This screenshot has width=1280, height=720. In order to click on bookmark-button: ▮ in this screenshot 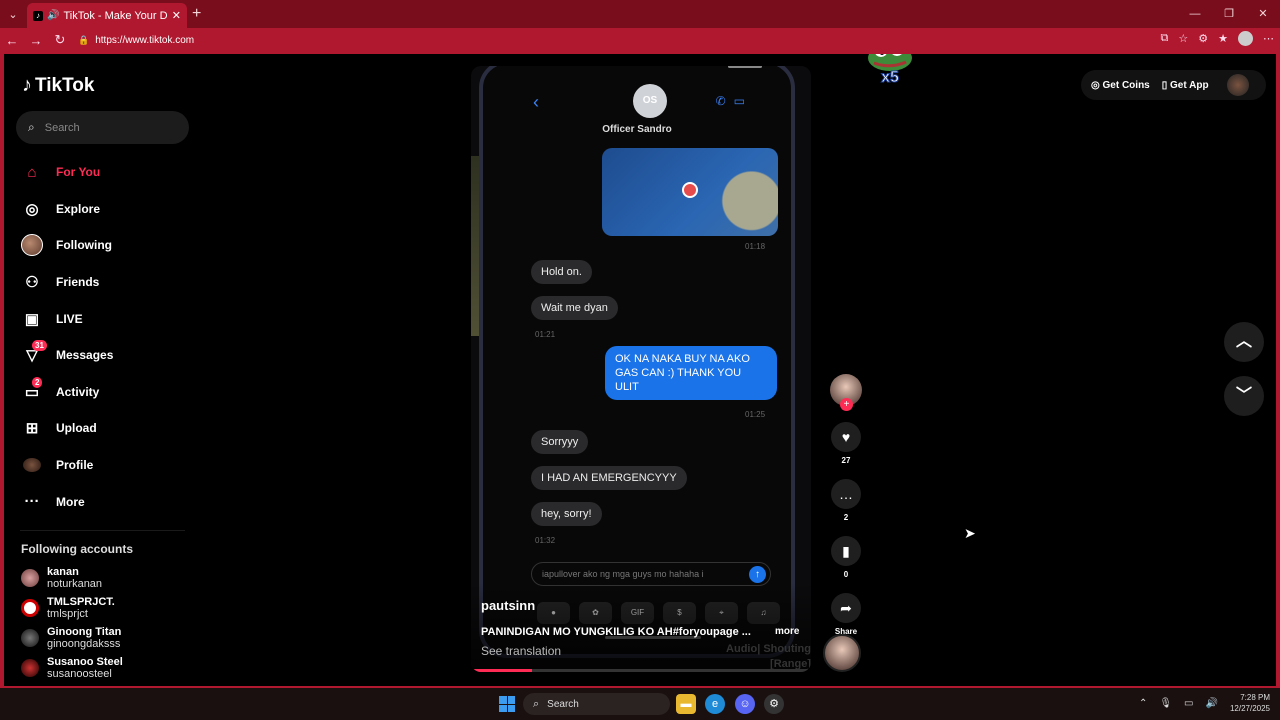, I will do `click(846, 551)`.